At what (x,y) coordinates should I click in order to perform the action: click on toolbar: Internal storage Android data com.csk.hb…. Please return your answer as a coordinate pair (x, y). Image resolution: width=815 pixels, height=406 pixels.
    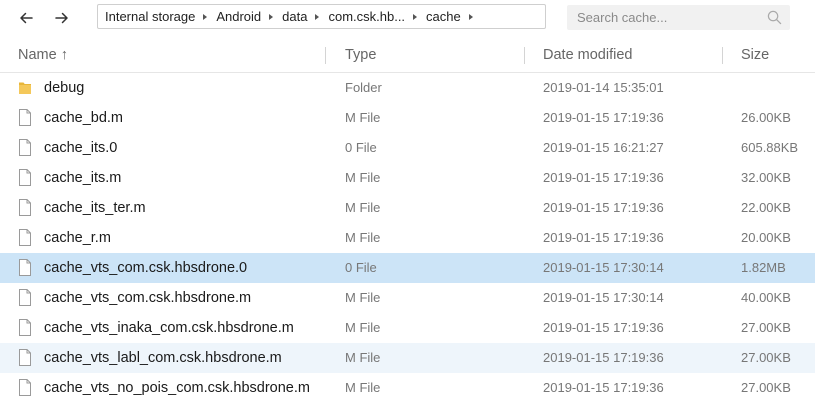
    Looking at the image, I should click on (407, 18).